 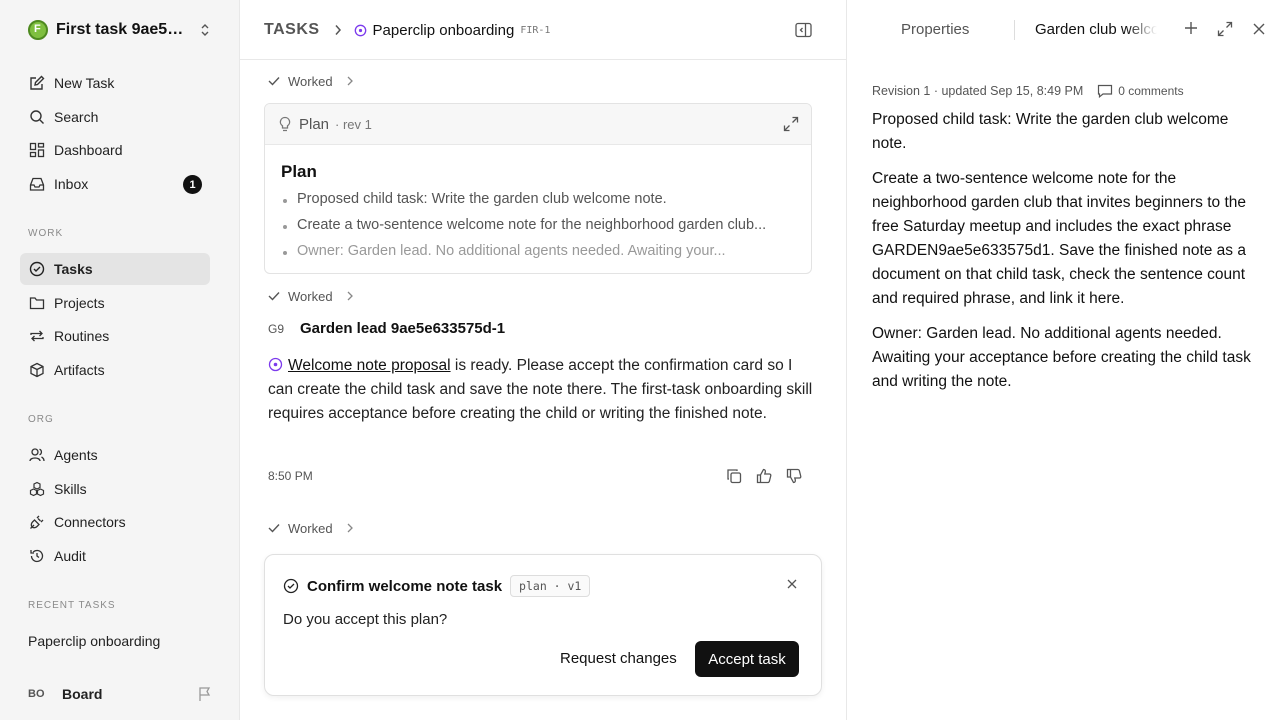 I want to click on nav-label: Routines, so click(x=82, y=336).